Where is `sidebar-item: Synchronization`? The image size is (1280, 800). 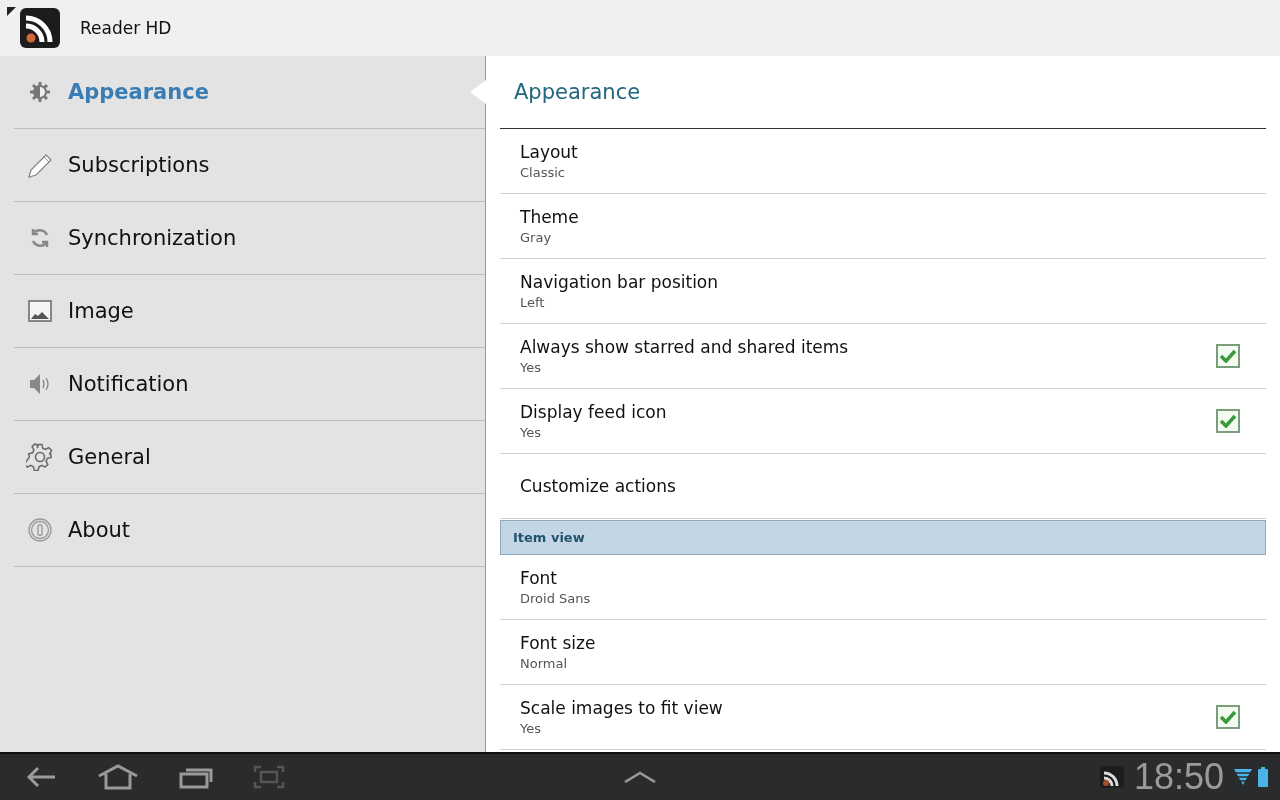
sidebar-item: Synchronization is located at coordinates (249, 238).